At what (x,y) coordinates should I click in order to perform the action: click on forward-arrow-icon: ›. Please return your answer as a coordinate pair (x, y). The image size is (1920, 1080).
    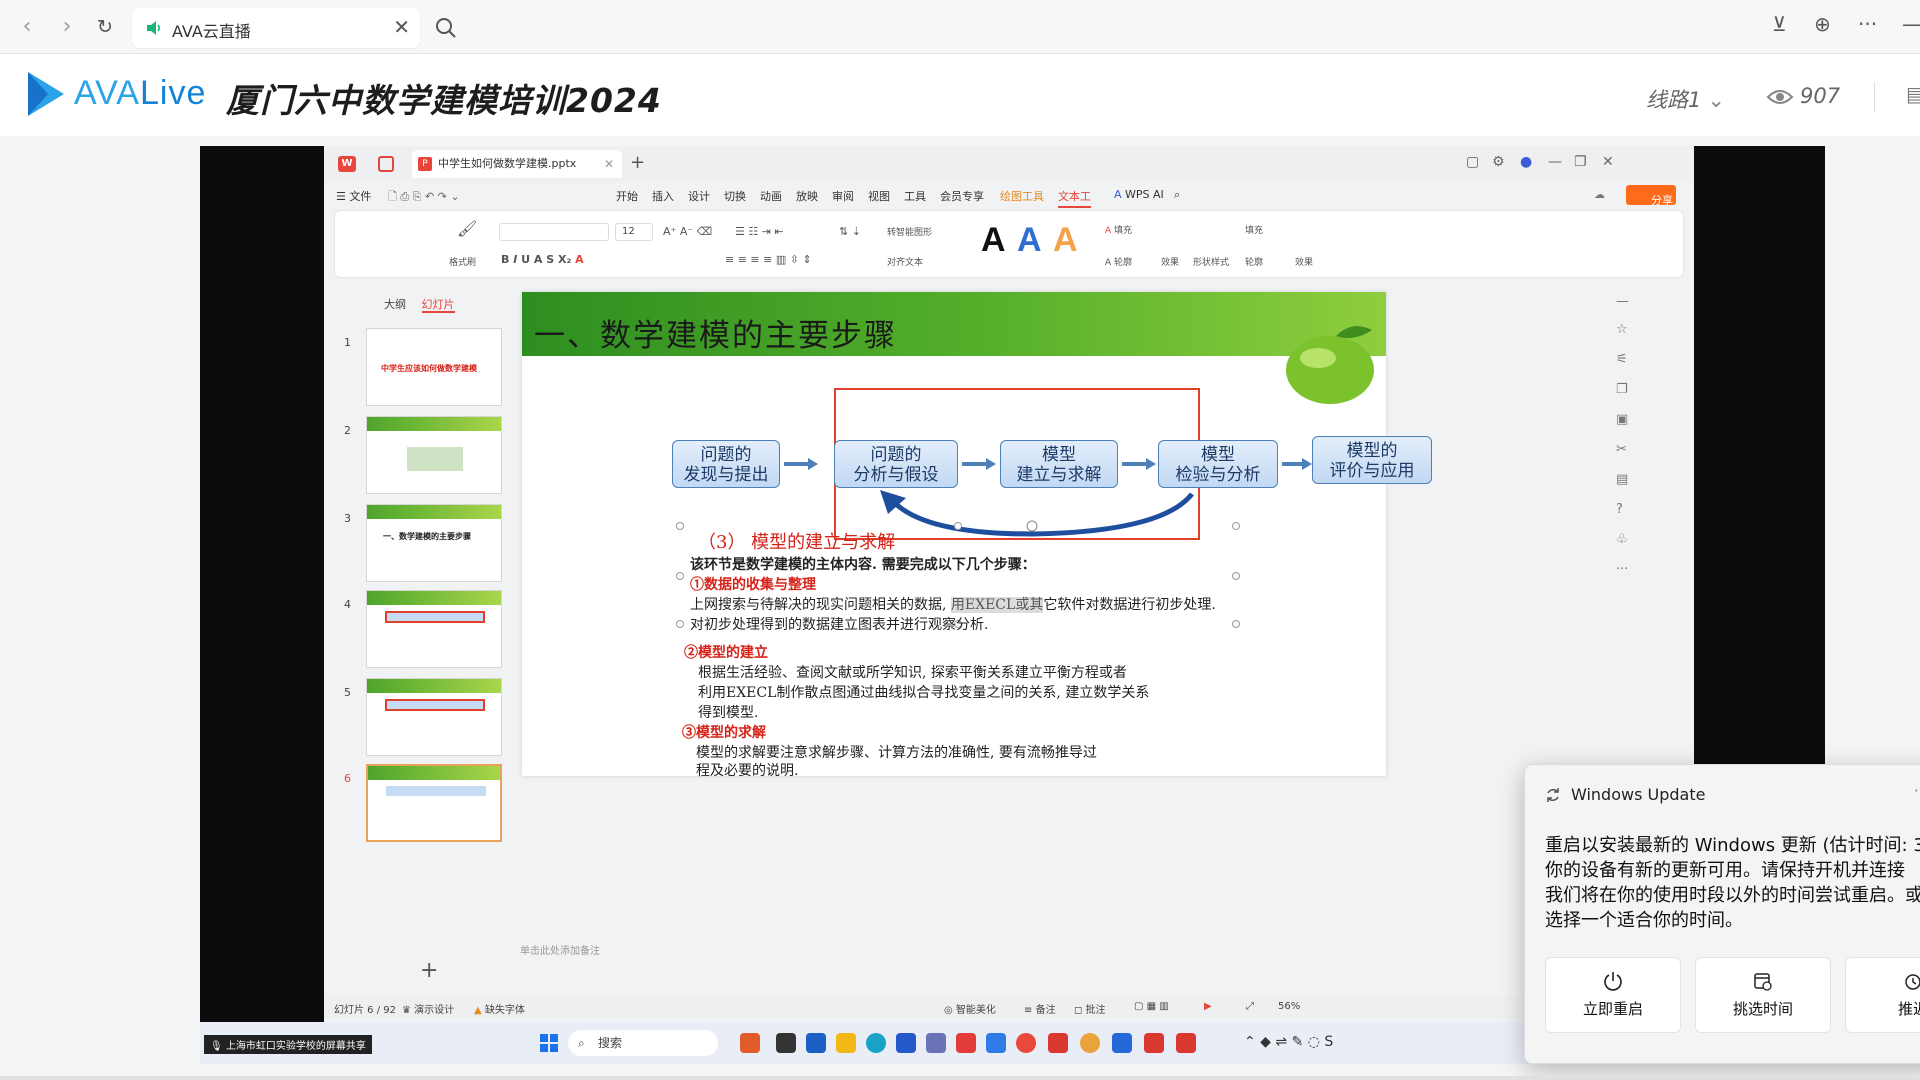
    Looking at the image, I should click on (67, 27).